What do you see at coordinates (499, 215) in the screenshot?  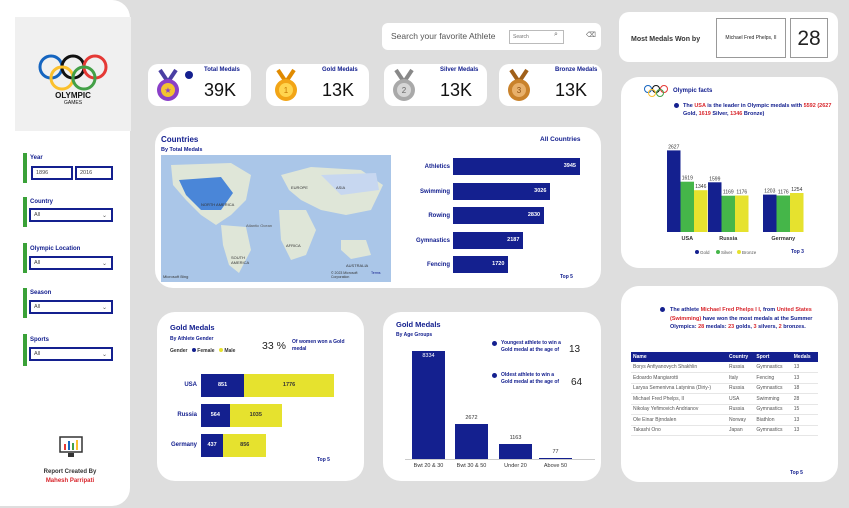 I see `sports-bar: 2830` at bounding box center [499, 215].